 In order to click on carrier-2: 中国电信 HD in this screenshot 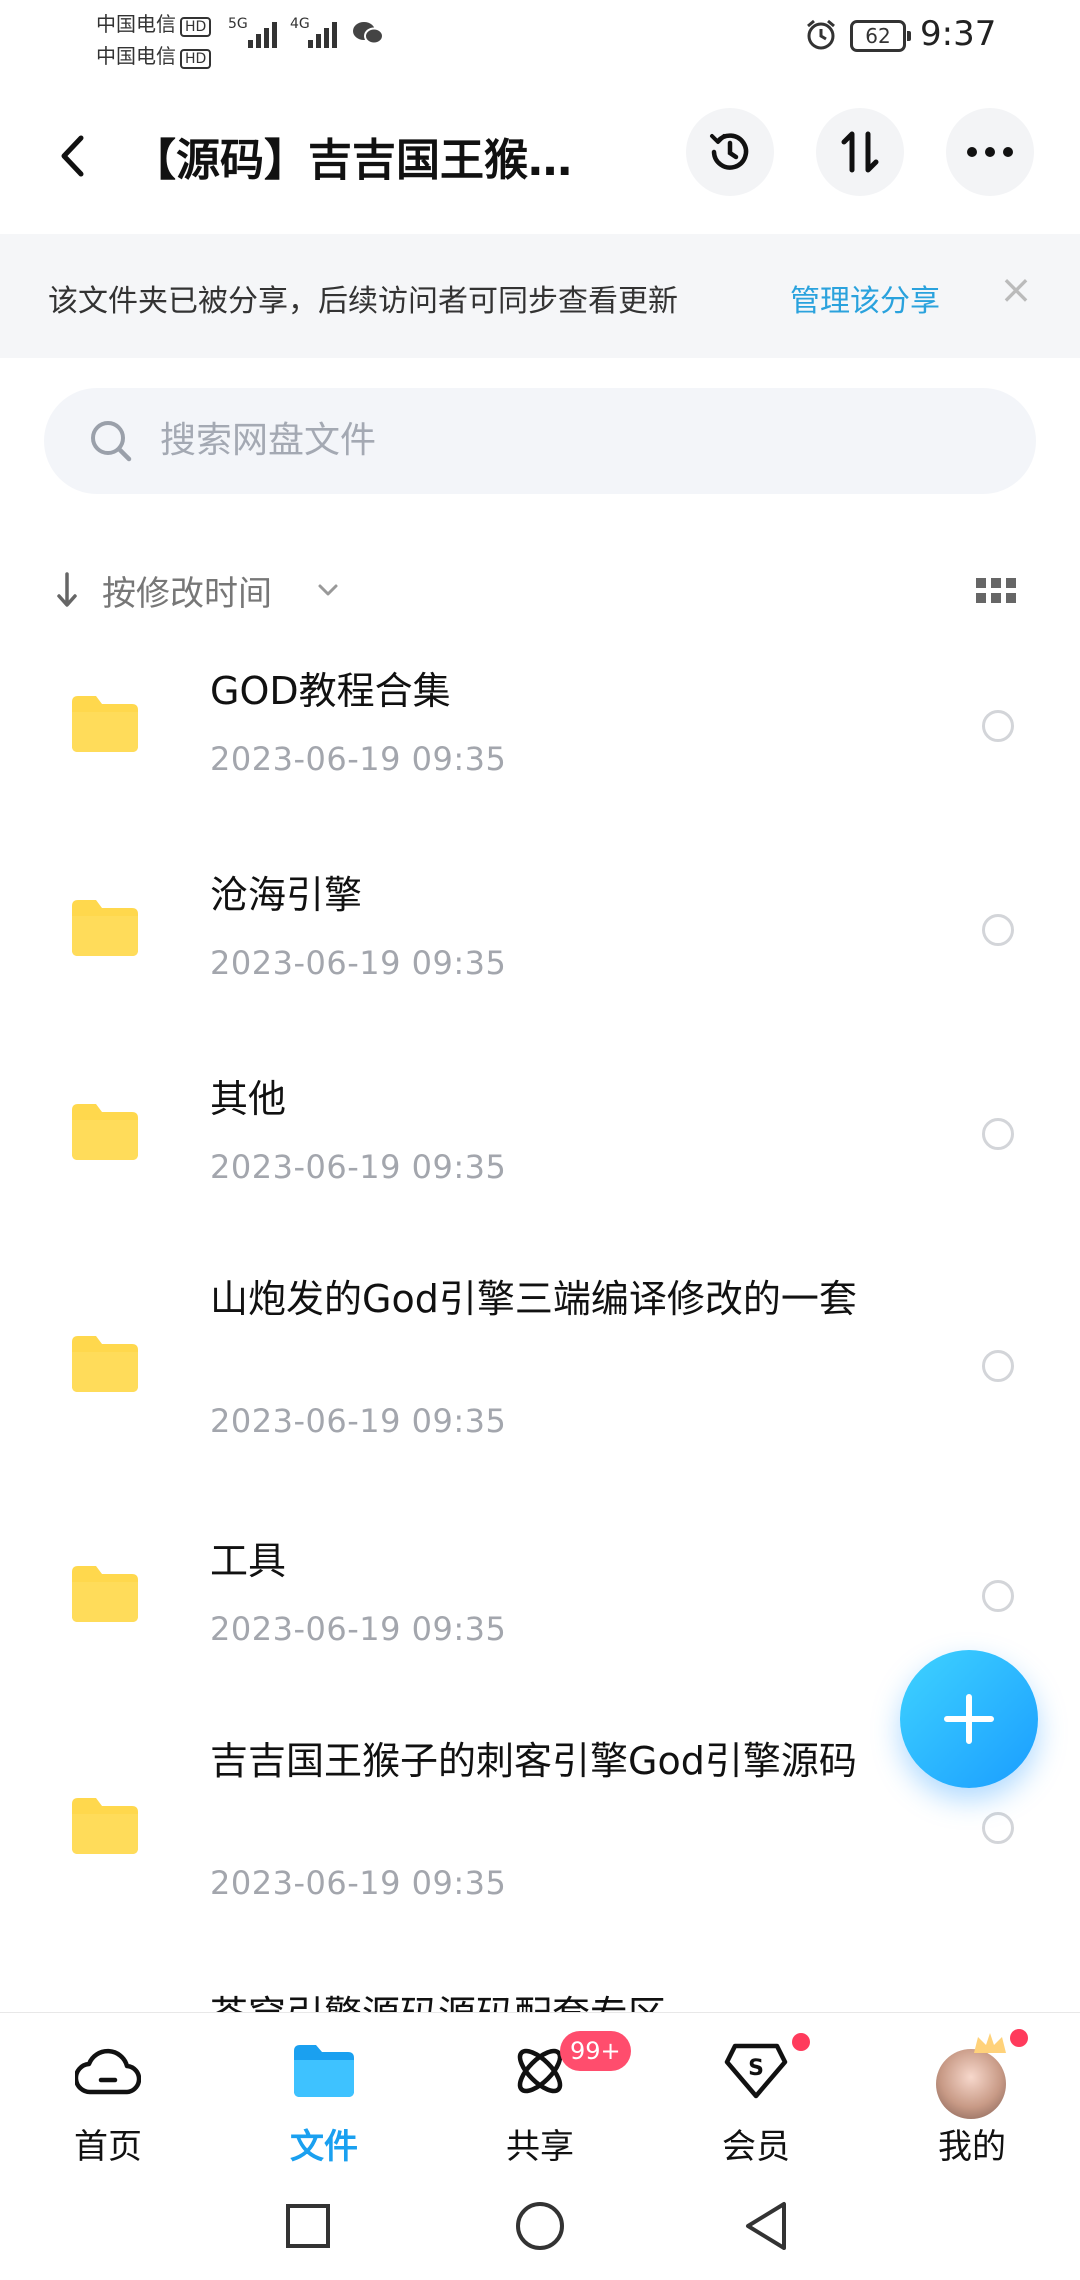, I will do `click(154, 54)`.